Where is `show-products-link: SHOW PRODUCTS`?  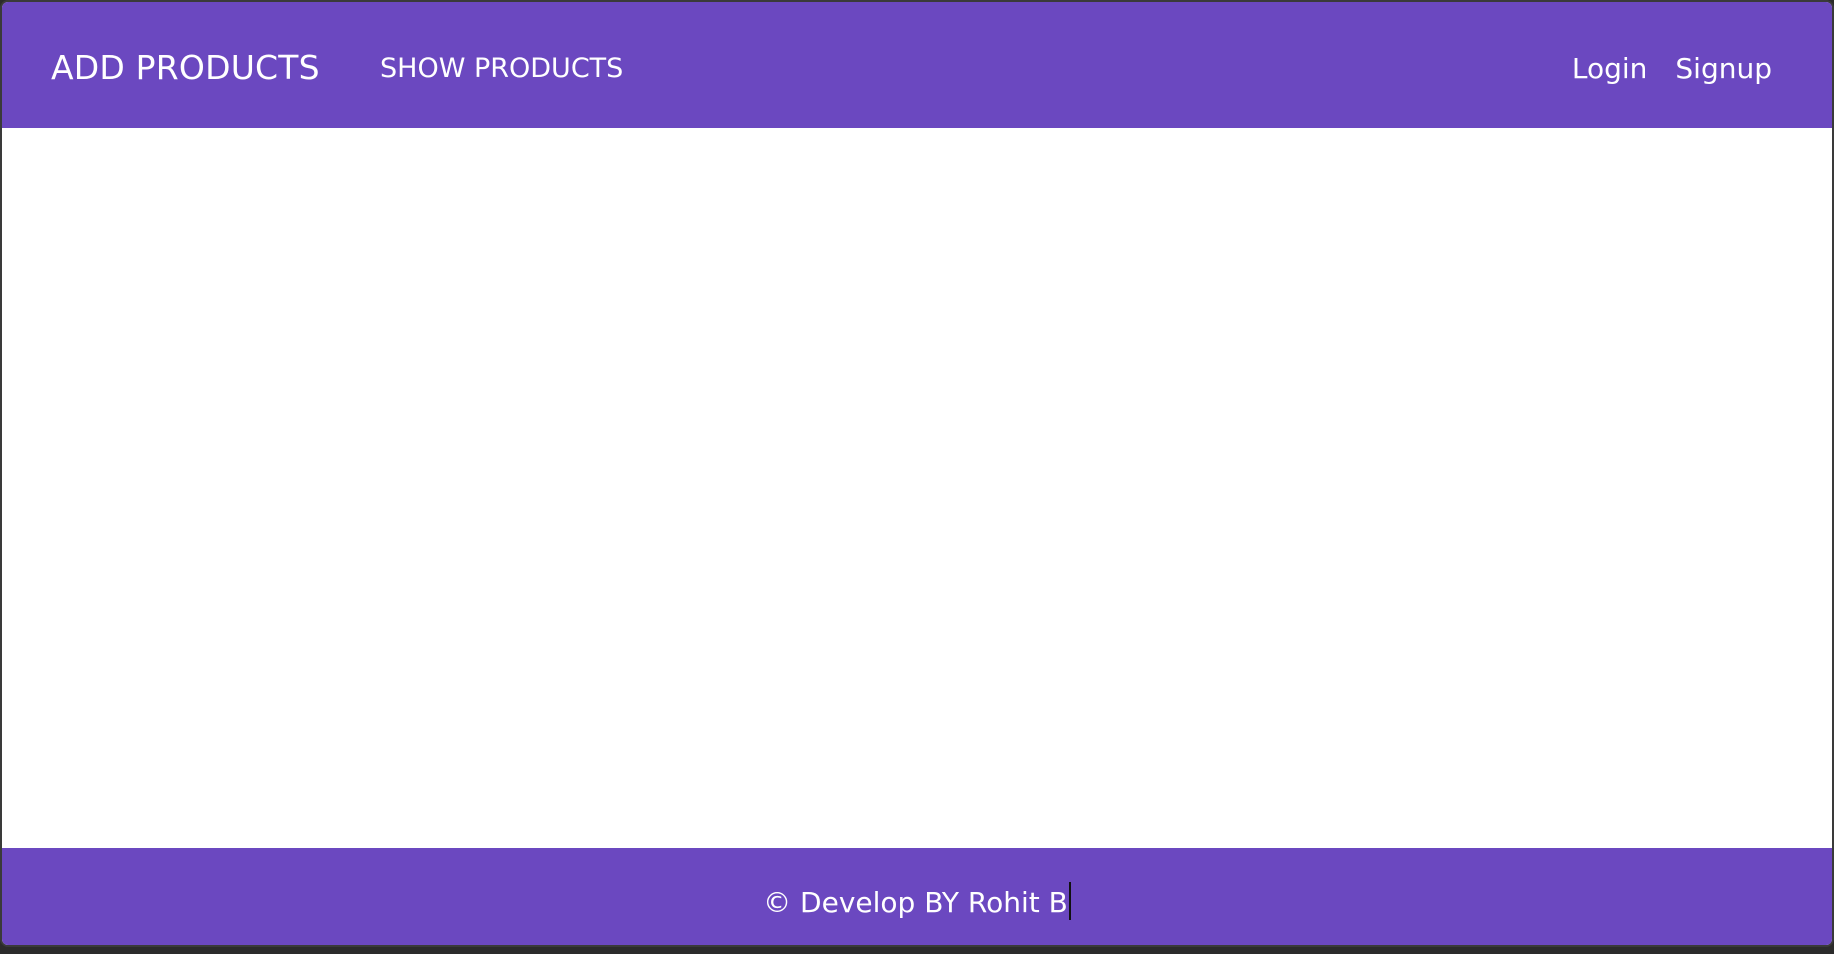
show-products-link: SHOW PRODUCTS is located at coordinates (501, 69).